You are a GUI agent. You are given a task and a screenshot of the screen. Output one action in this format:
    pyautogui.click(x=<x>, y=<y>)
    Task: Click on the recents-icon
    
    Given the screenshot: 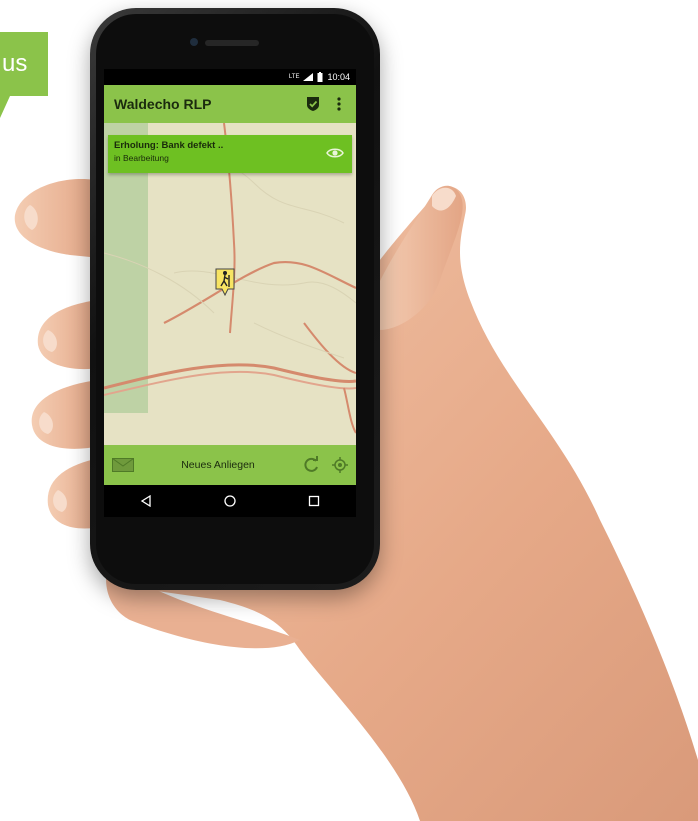 What is the action you would take?
    pyautogui.click(x=314, y=501)
    